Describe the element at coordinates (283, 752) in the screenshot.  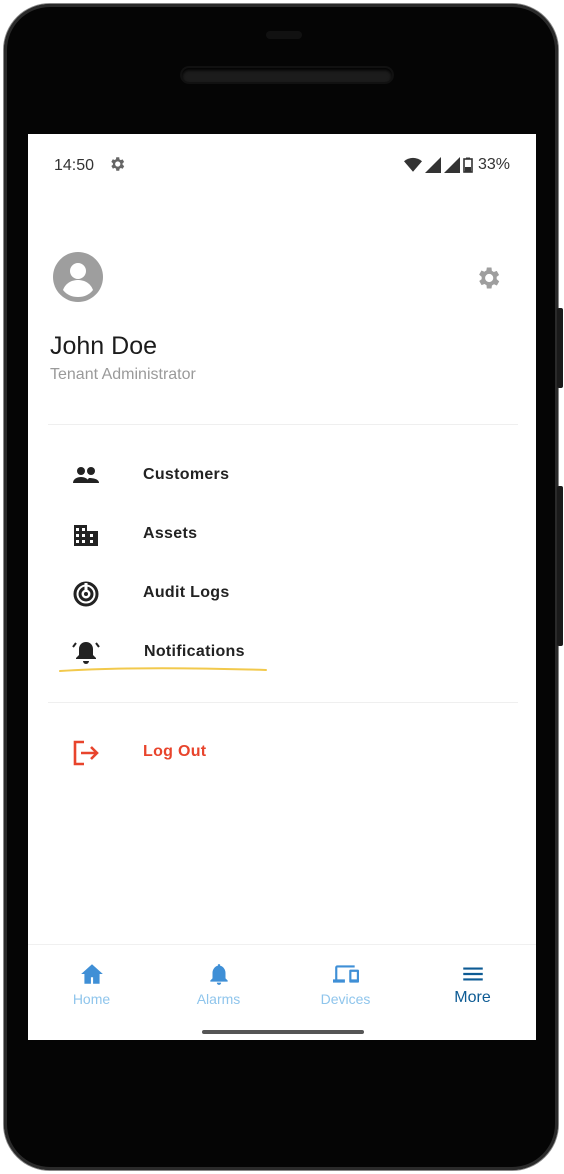
I see `logout-button: Log Out` at that location.